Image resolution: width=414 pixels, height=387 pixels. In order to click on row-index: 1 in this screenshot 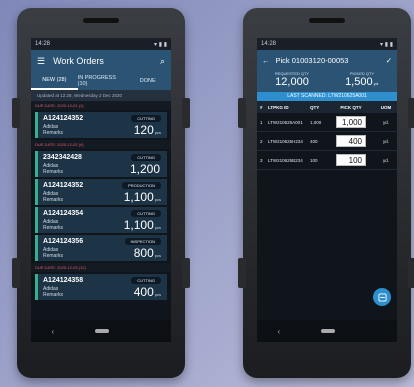, I will do `click(261, 122)`.